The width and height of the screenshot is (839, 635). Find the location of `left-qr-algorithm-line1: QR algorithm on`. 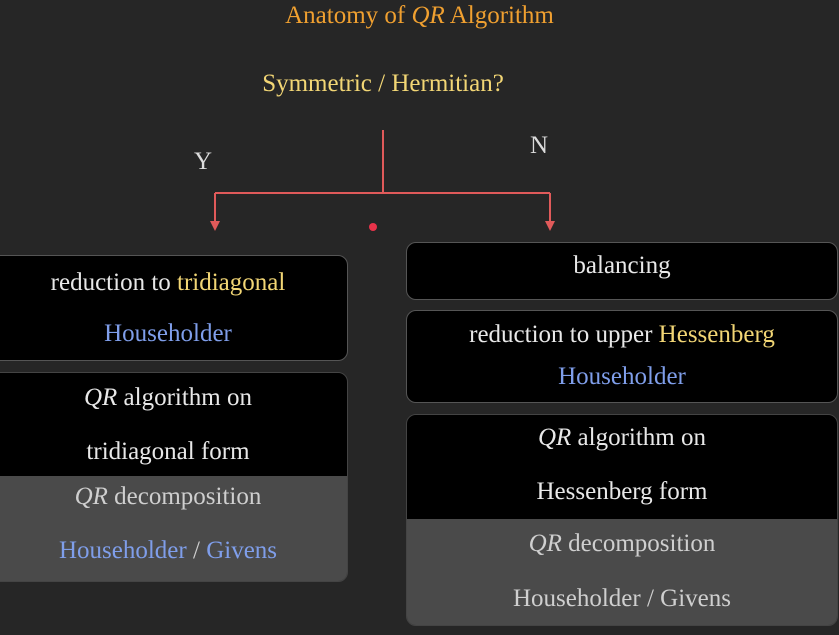

left-qr-algorithm-line1: QR algorithm on is located at coordinates (173, 398).